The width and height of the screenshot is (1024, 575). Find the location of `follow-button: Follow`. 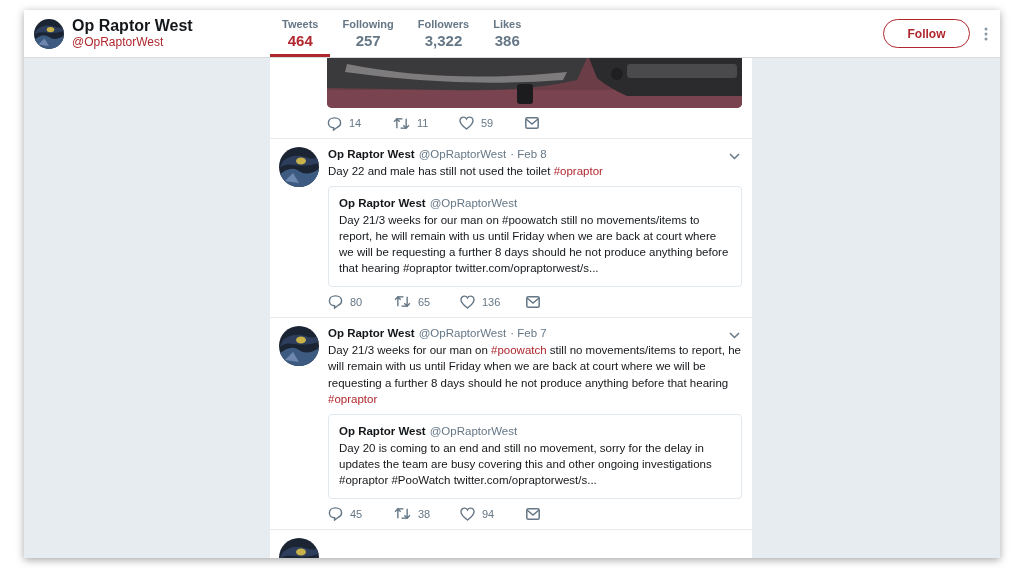

follow-button: Follow is located at coordinates (926, 33).